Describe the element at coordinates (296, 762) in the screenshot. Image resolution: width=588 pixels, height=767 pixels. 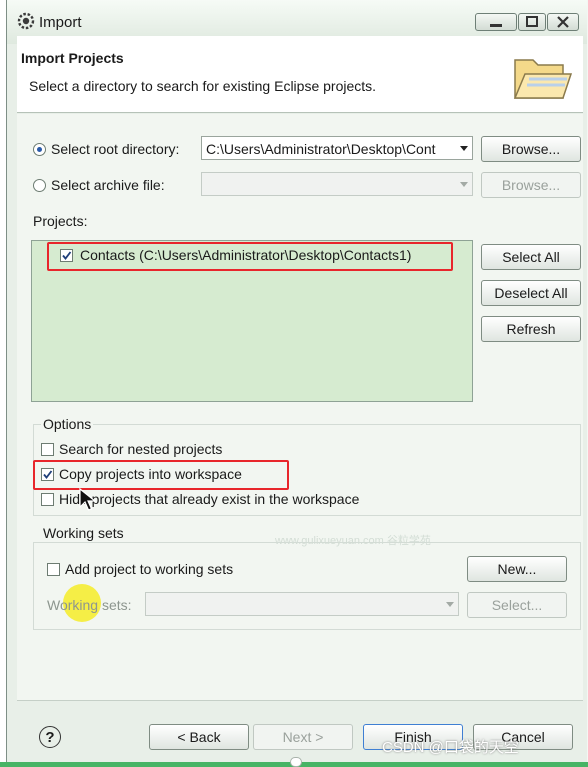
I see `video-progress-handle` at that location.